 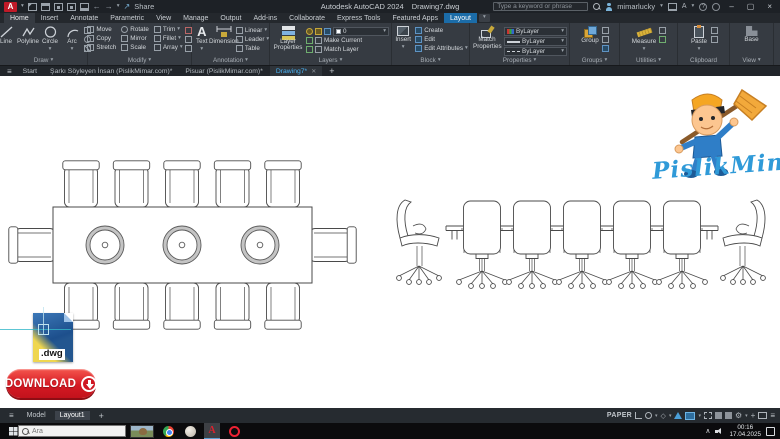 I want to click on restore-button: ▢, so click(x=751, y=6).